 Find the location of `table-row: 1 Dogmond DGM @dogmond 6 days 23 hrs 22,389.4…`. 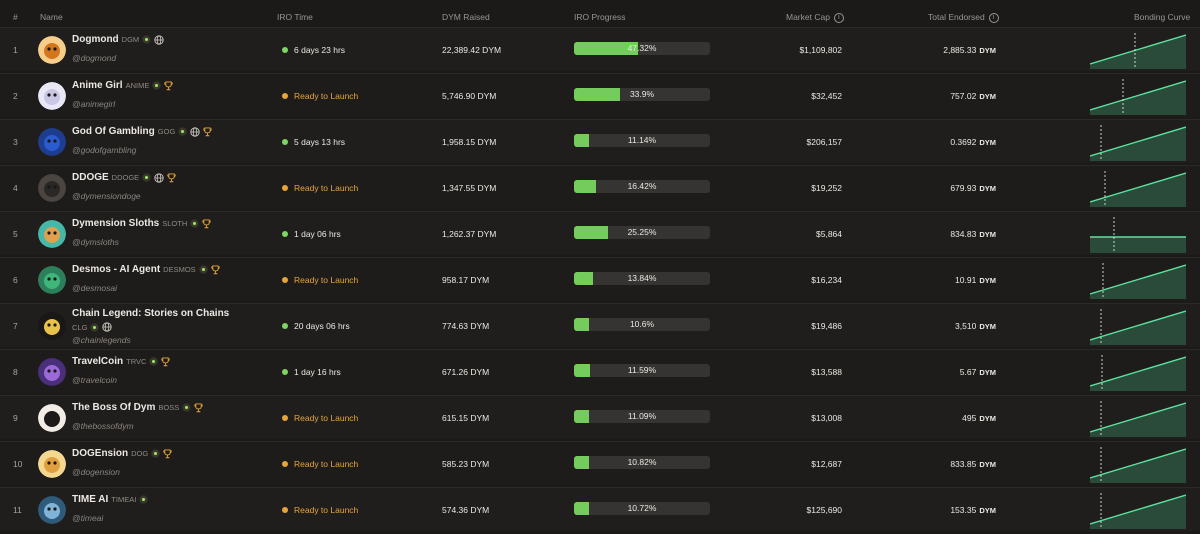

table-row: 1 Dogmond DGM @dogmond 6 days 23 hrs 22,389.4… is located at coordinates (600, 49).